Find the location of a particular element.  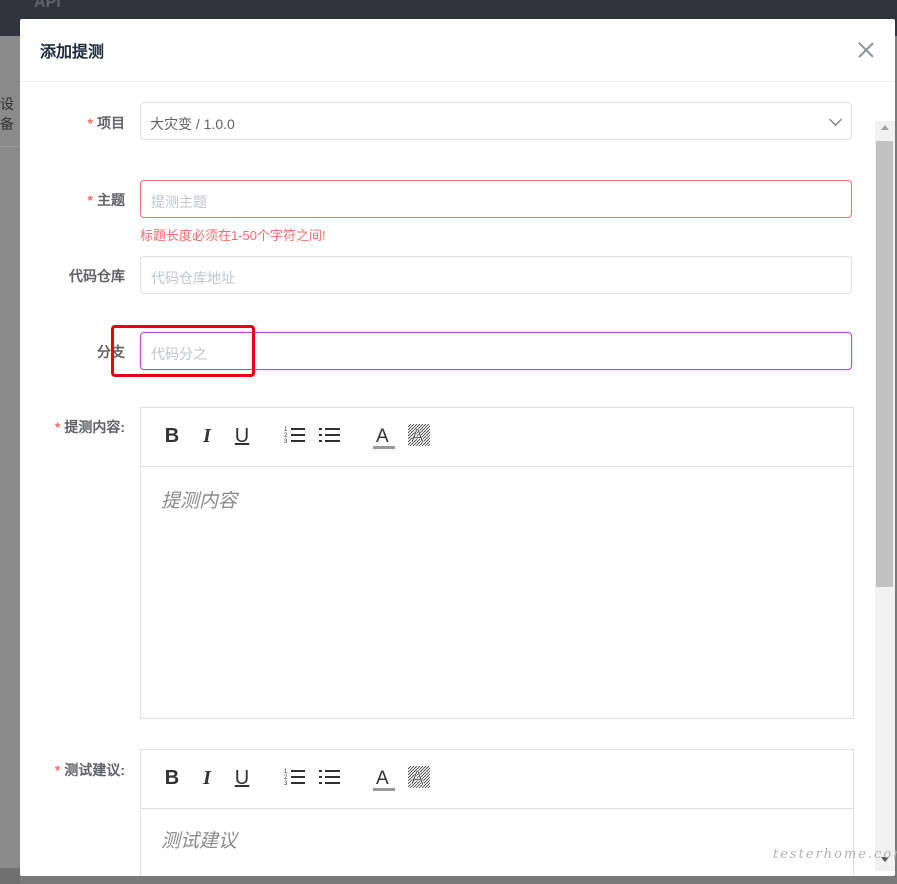

dialog-title: 添加提测 is located at coordinates (72, 52).